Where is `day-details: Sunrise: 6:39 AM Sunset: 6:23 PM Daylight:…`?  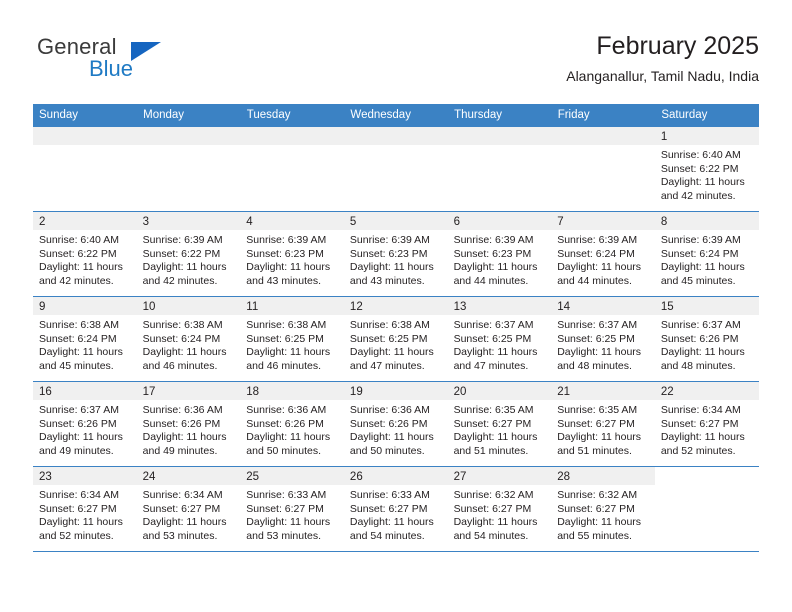
day-details: Sunrise: 6:39 AM Sunset: 6:23 PM Daylight:… is located at coordinates (396, 259).